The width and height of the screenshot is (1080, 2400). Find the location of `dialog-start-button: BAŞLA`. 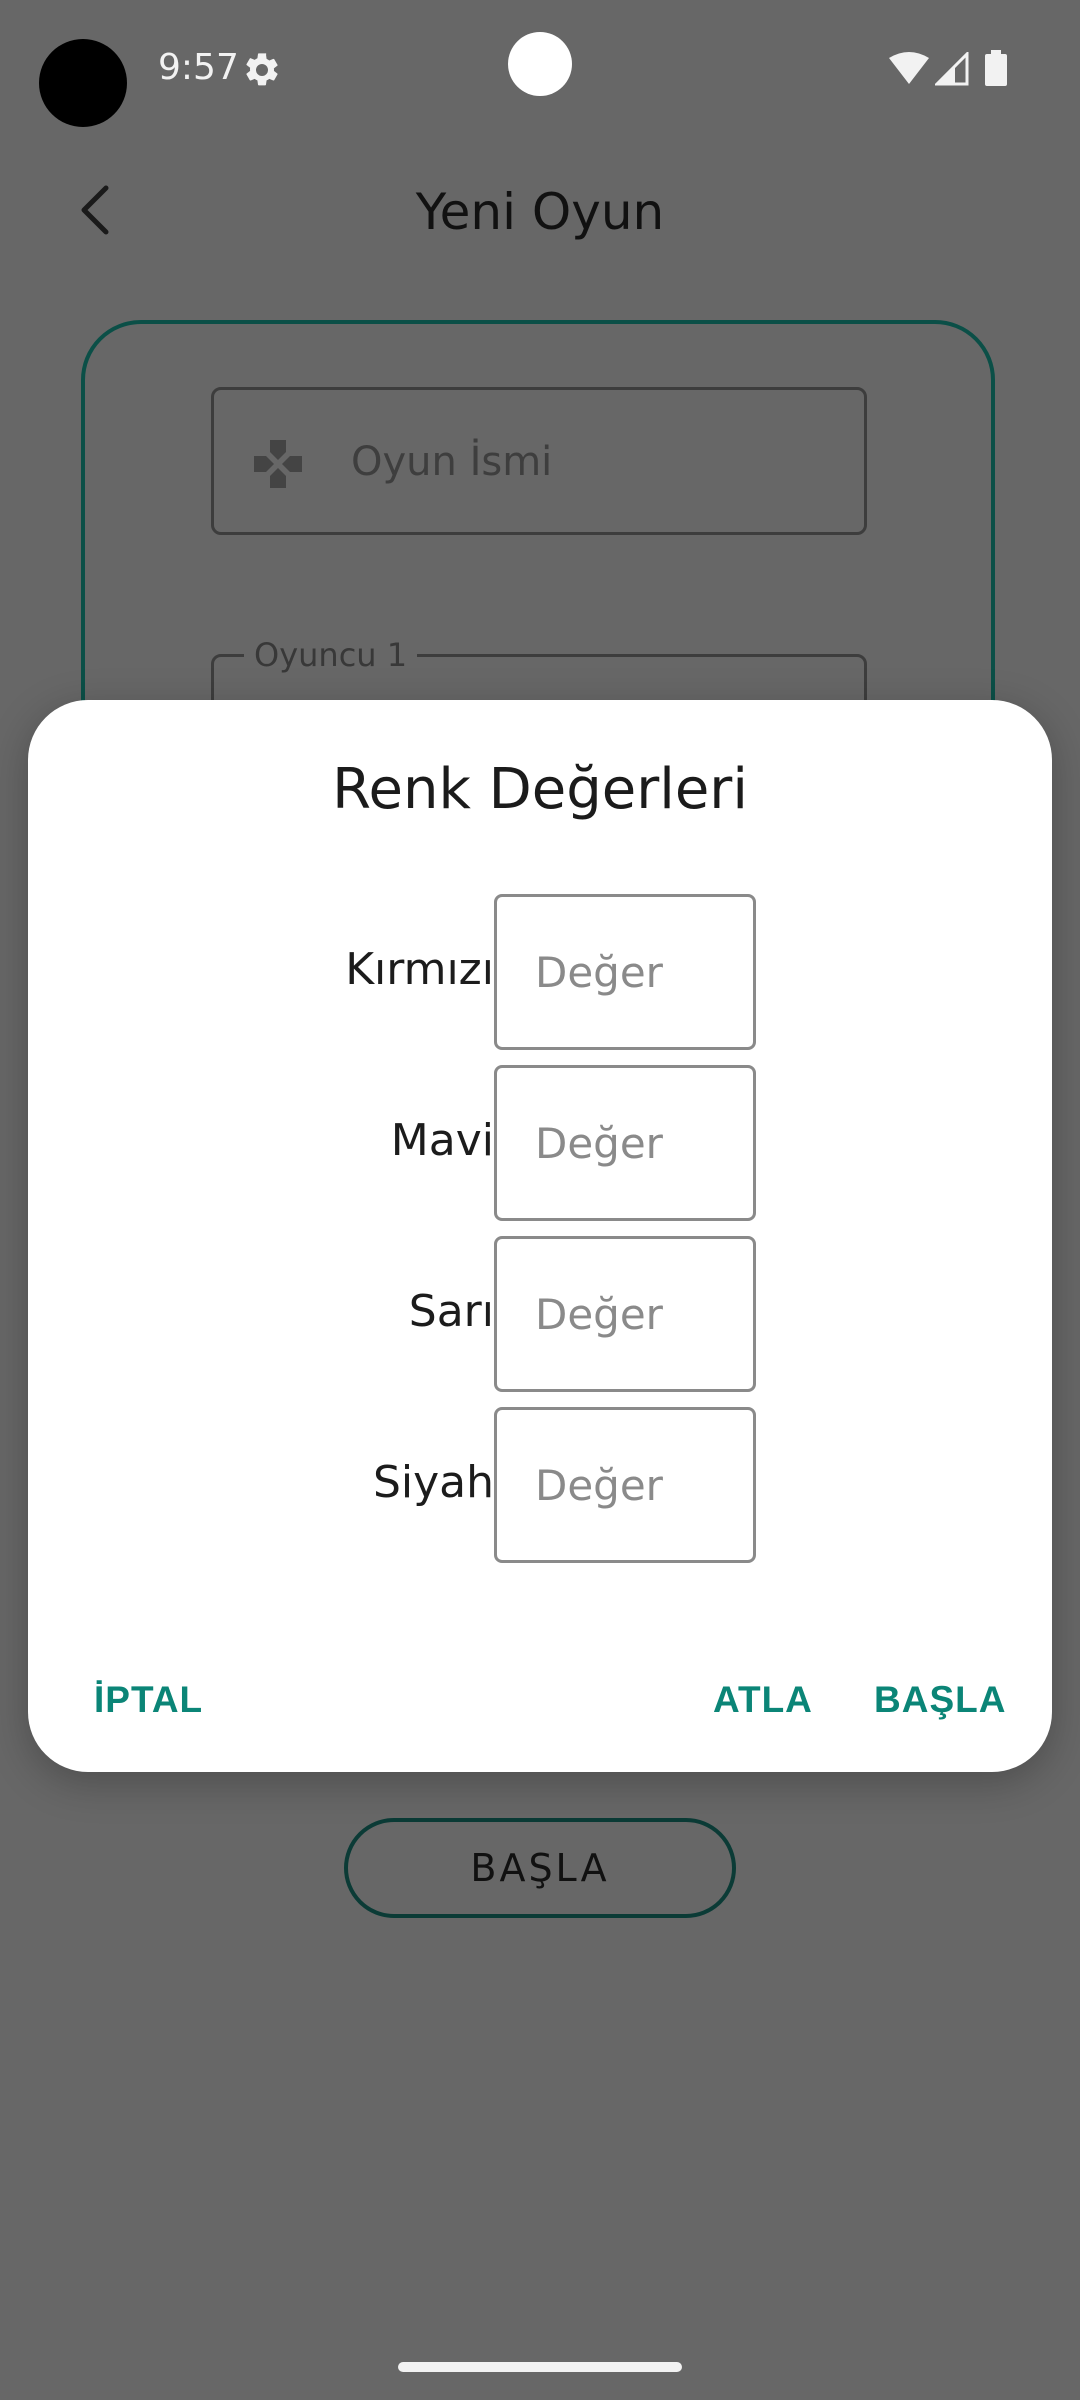

dialog-start-button: BAŞLA is located at coordinates (940, 1700).